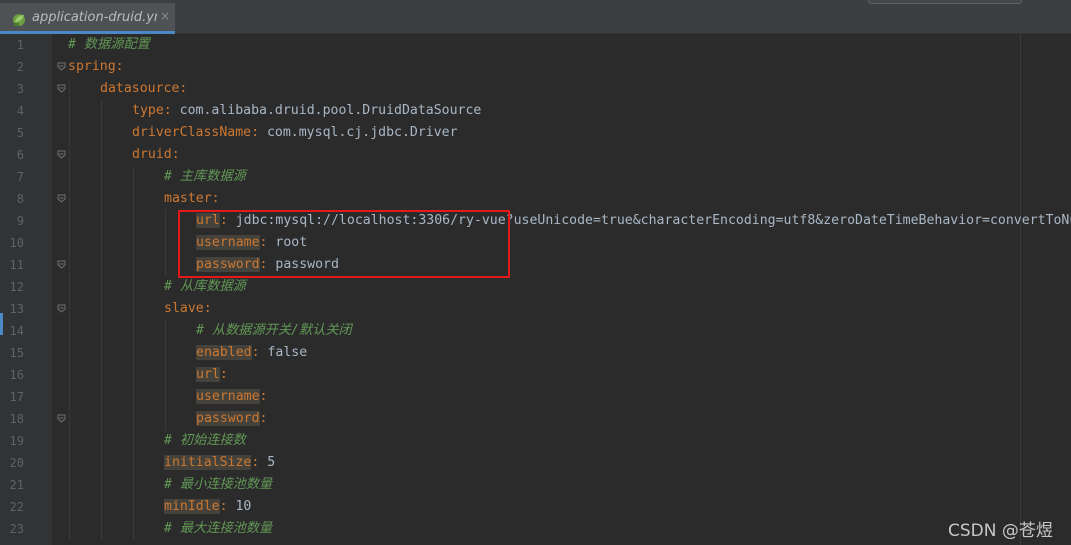 The image size is (1071, 545). Describe the element at coordinates (239, 506) in the screenshot. I see `yaml-value: 10` at that location.